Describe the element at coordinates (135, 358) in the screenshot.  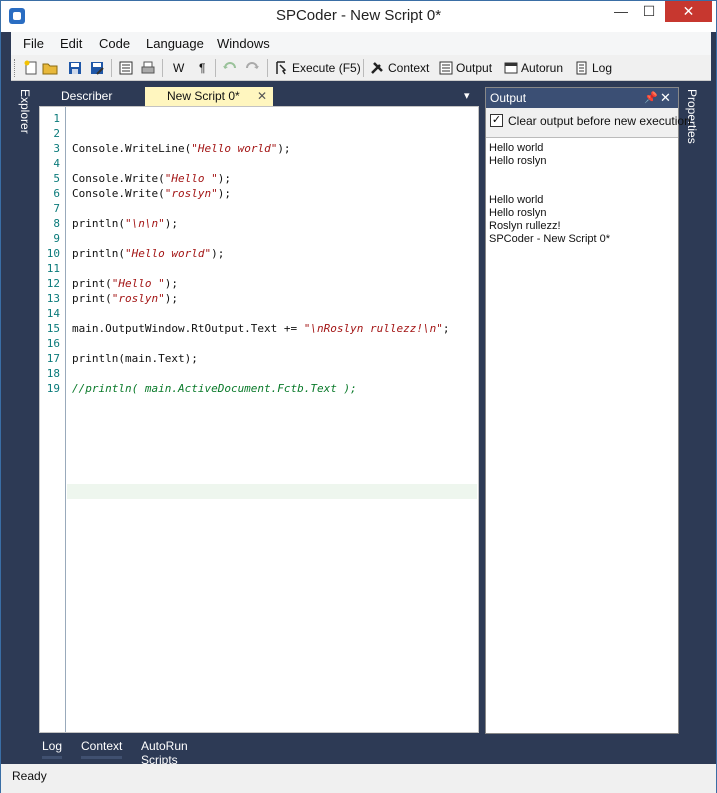
I see `code-line: println(main.Text);` at that location.